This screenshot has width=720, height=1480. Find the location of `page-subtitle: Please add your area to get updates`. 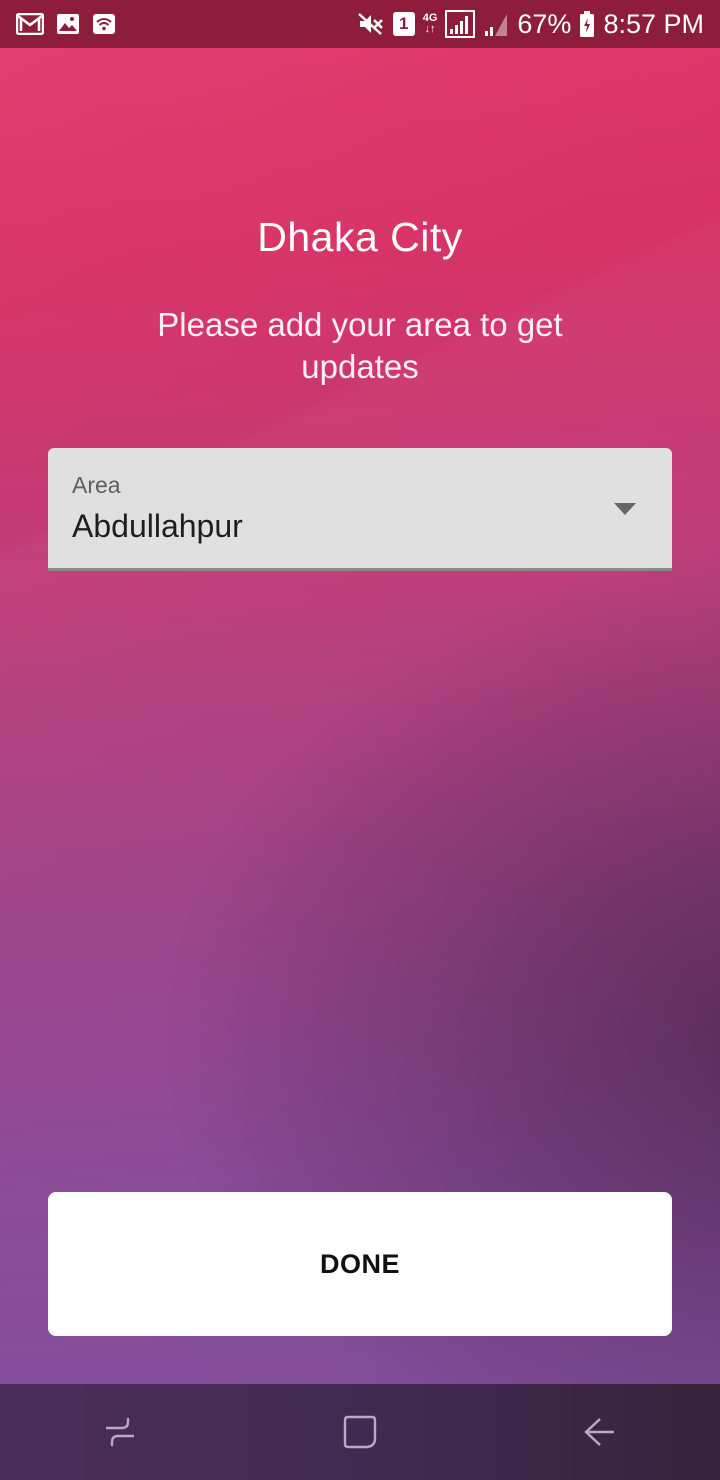

page-subtitle: Please add your area to get updates is located at coordinates (360, 345).